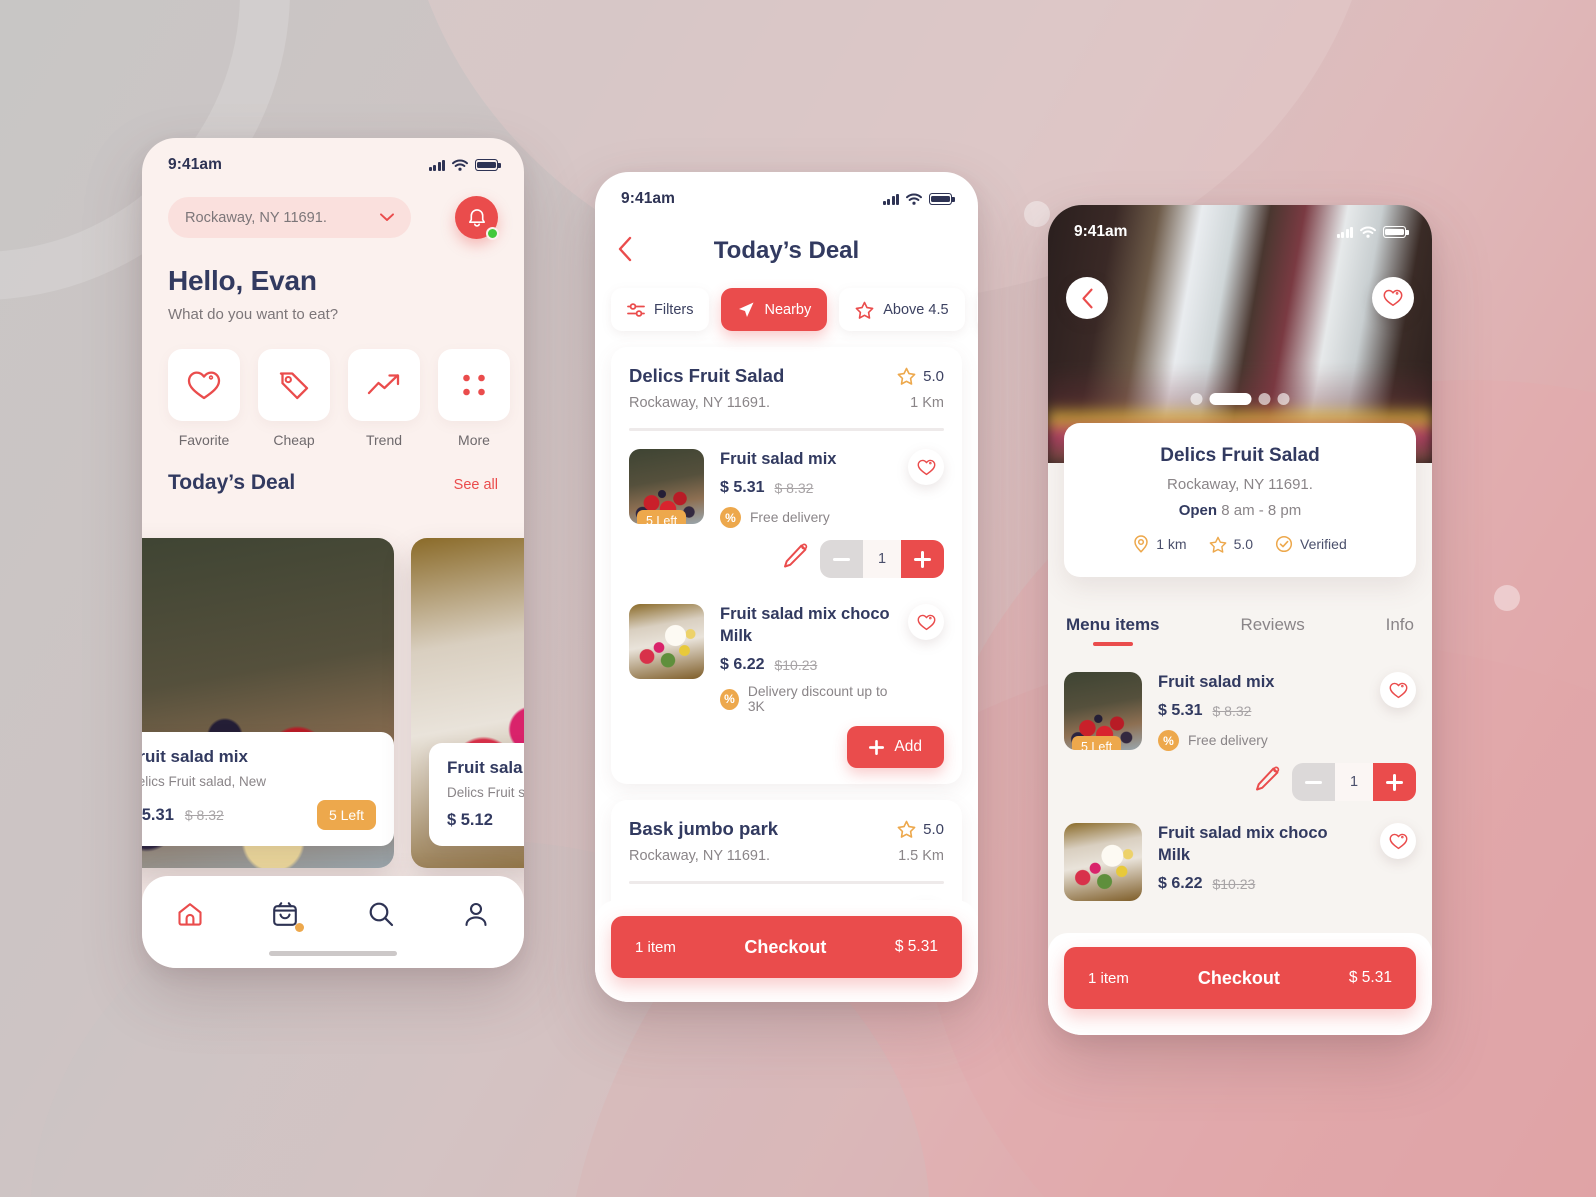 The height and width of the screenshot is (1197, 1596). I want to click on tab-home, so click(190, 914).